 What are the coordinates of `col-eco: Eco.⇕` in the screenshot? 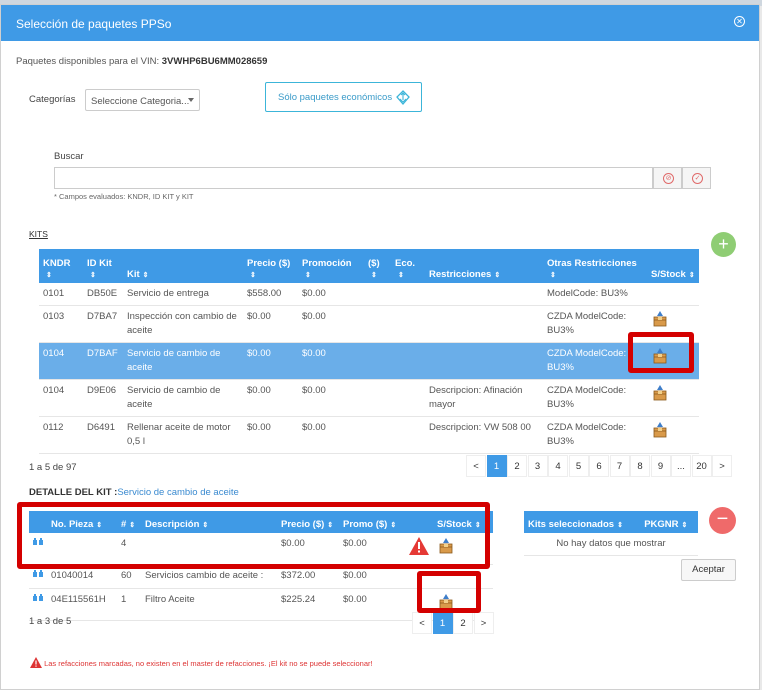 It's located at (408, 266).